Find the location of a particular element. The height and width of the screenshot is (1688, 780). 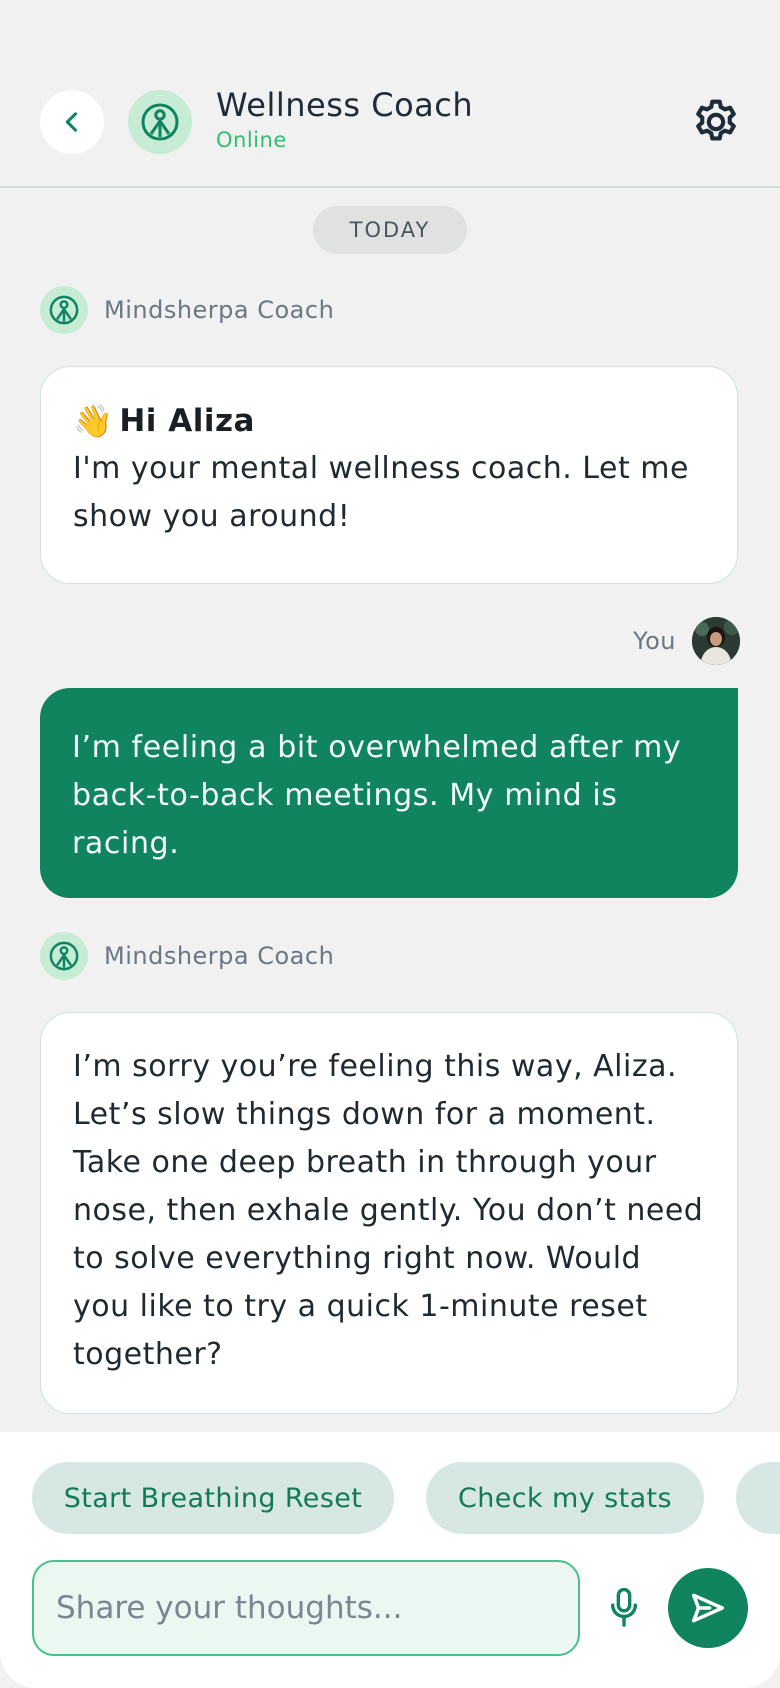

sender-name: You is located at coordinates (654, 641).